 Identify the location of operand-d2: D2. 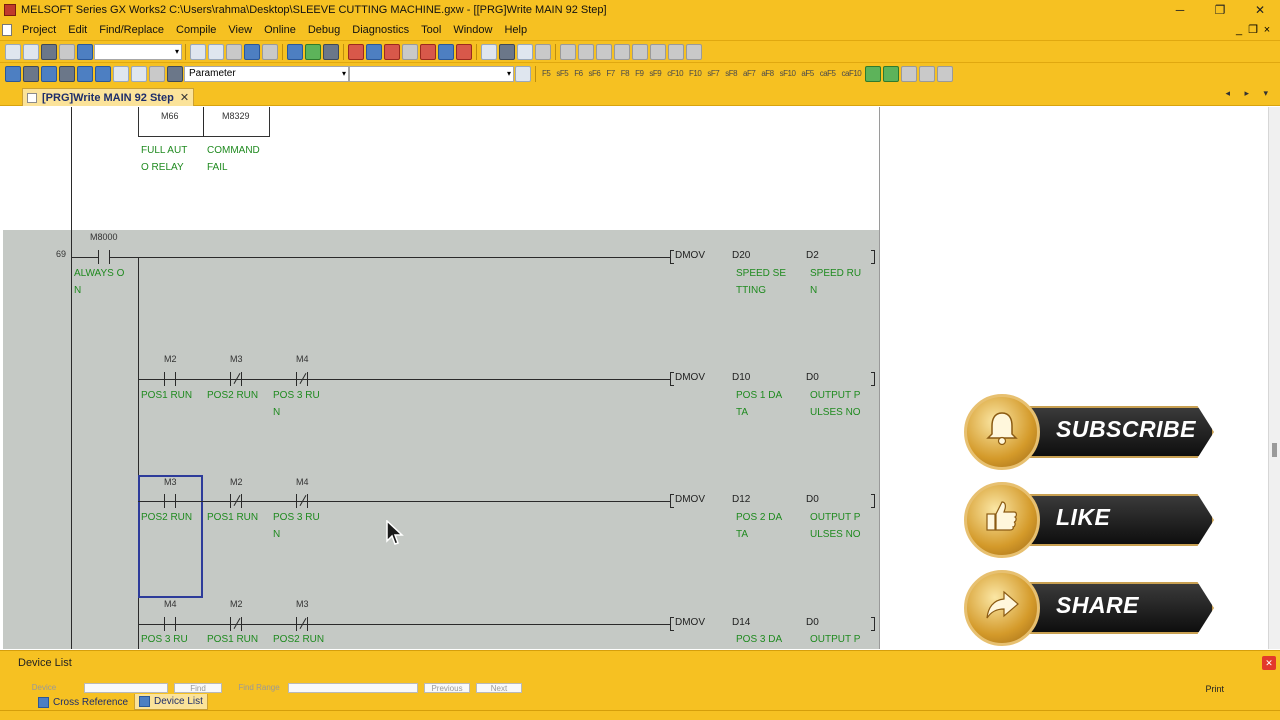
(812, 255).